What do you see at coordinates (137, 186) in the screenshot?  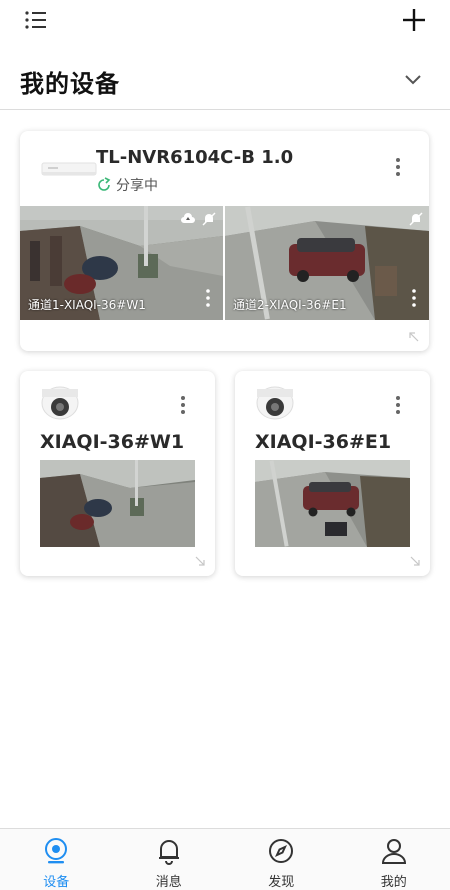 I see `share-status-label: 分享中` at bounding box center [137, 186].